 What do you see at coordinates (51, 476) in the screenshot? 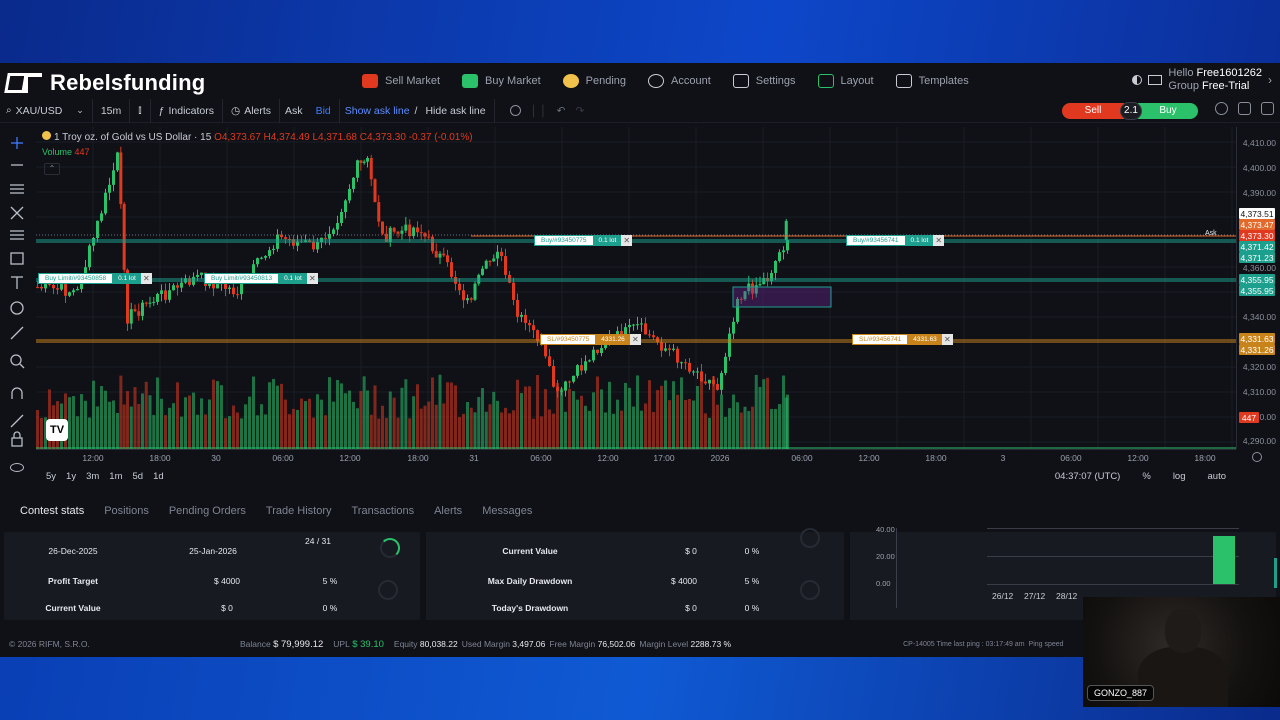
I see `range-5y: 5y` at bounding box center [51, 476].